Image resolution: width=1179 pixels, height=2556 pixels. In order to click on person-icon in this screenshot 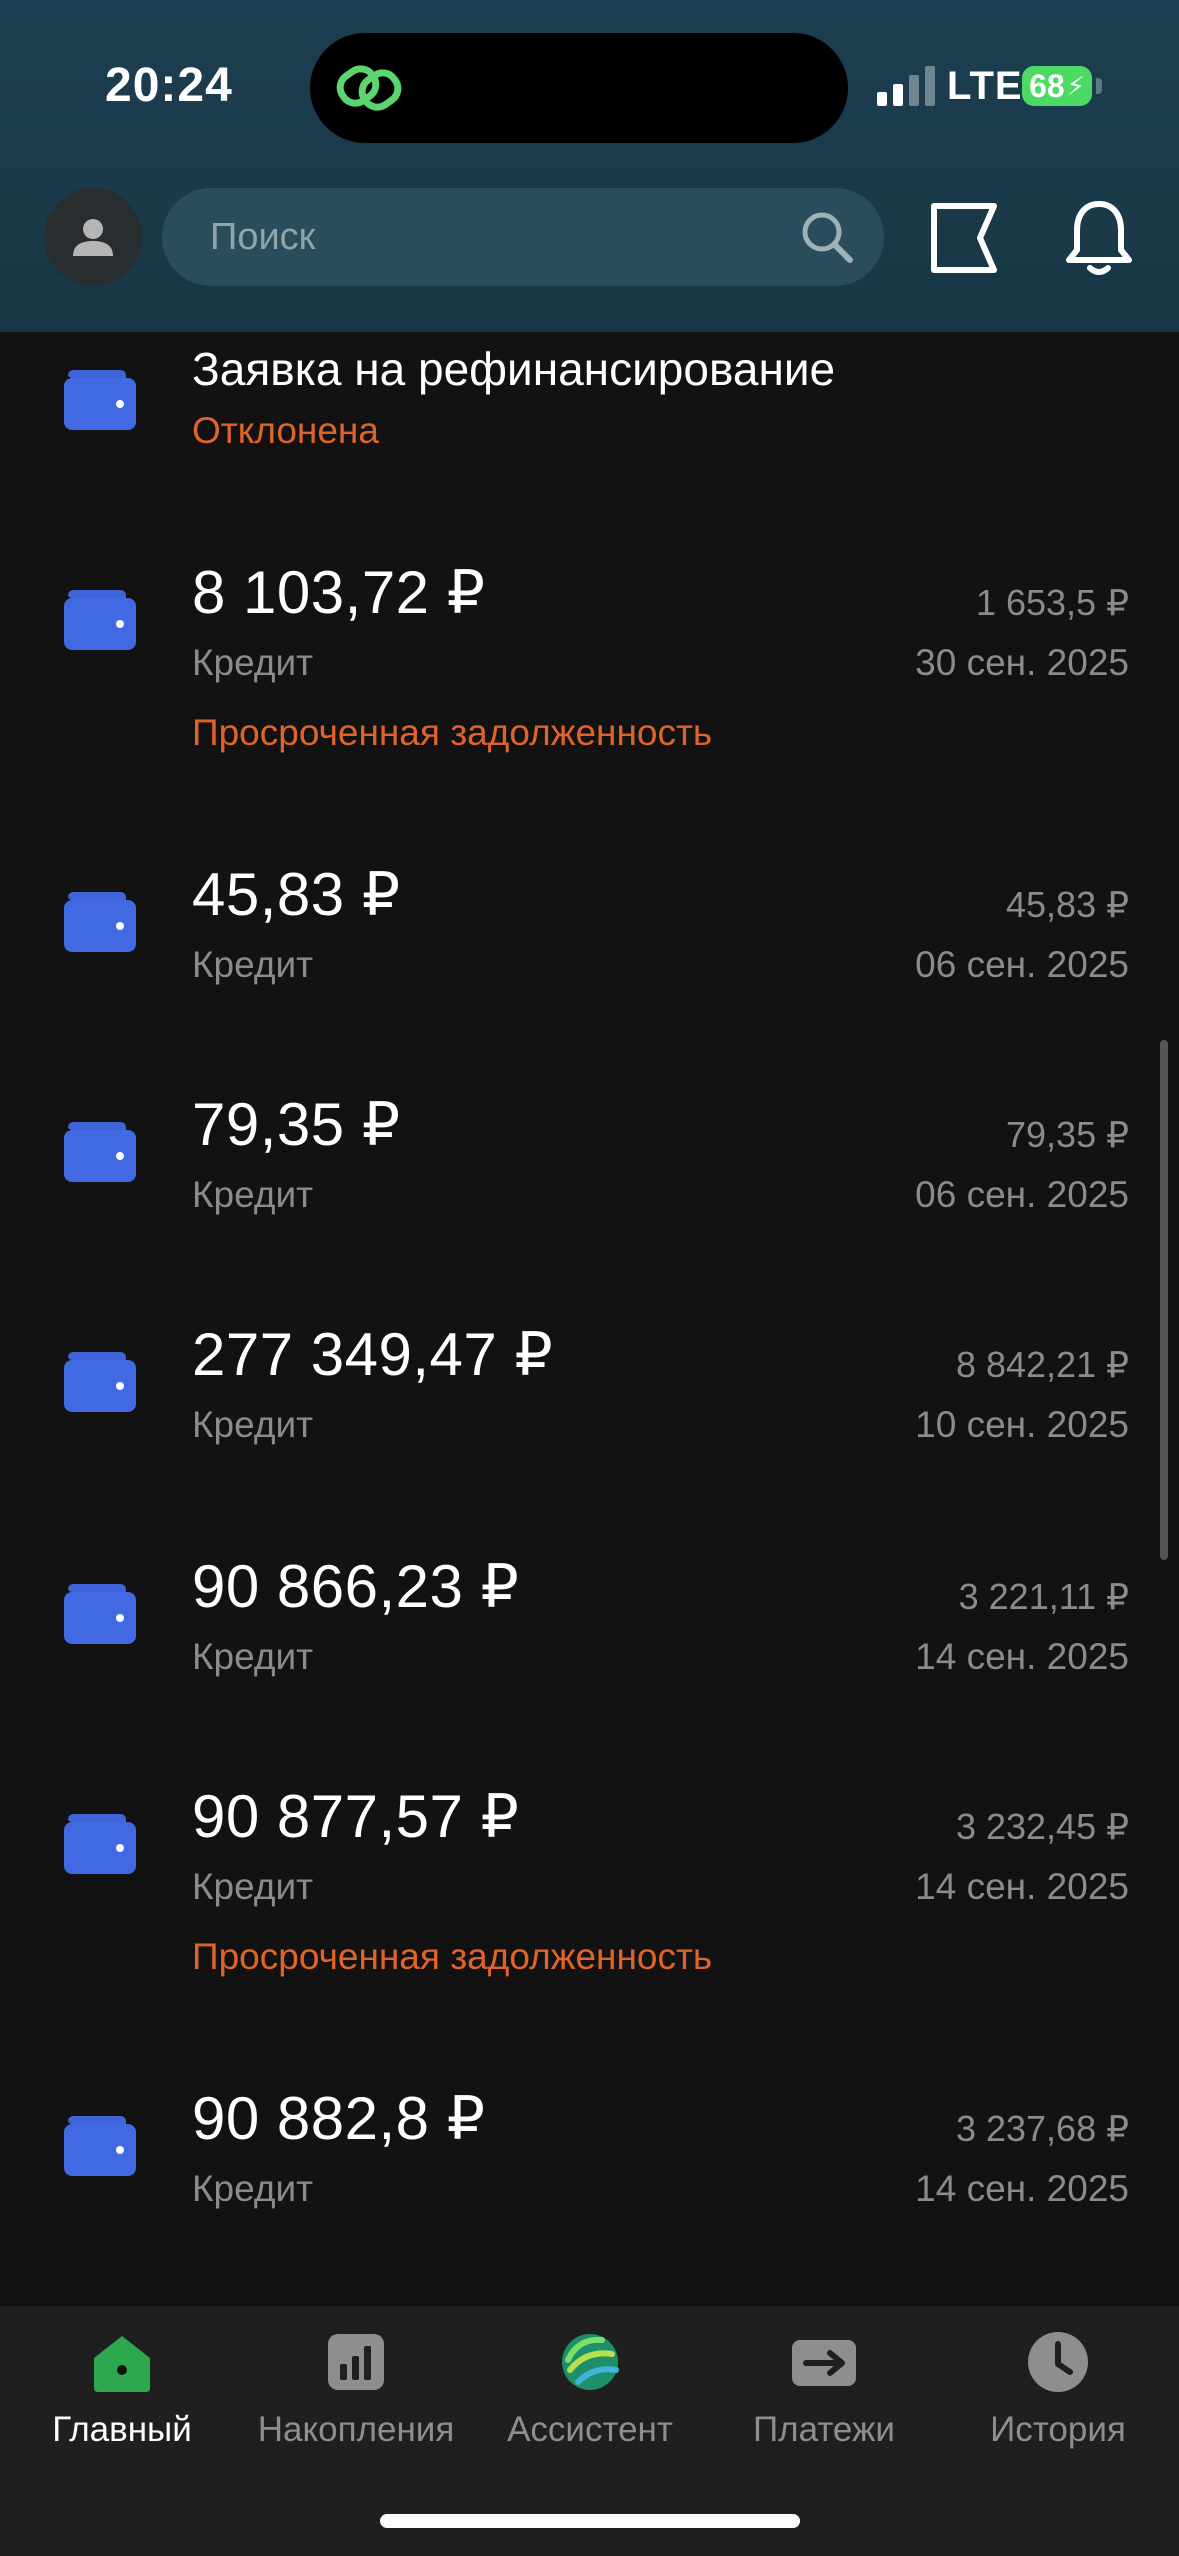, I will do `click(93, 237)`.